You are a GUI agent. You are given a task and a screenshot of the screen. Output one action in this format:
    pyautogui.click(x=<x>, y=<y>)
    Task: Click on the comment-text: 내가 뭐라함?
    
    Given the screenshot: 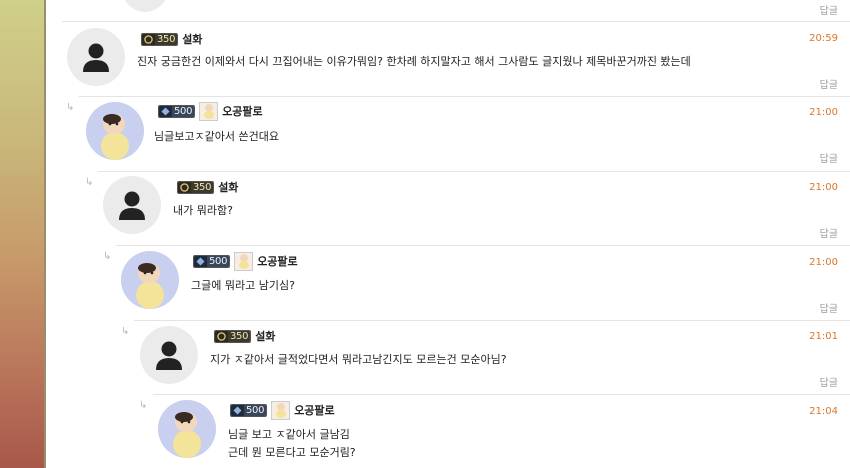 What is the action you would take?
    pyautogui.click(x=203, y=210)
    